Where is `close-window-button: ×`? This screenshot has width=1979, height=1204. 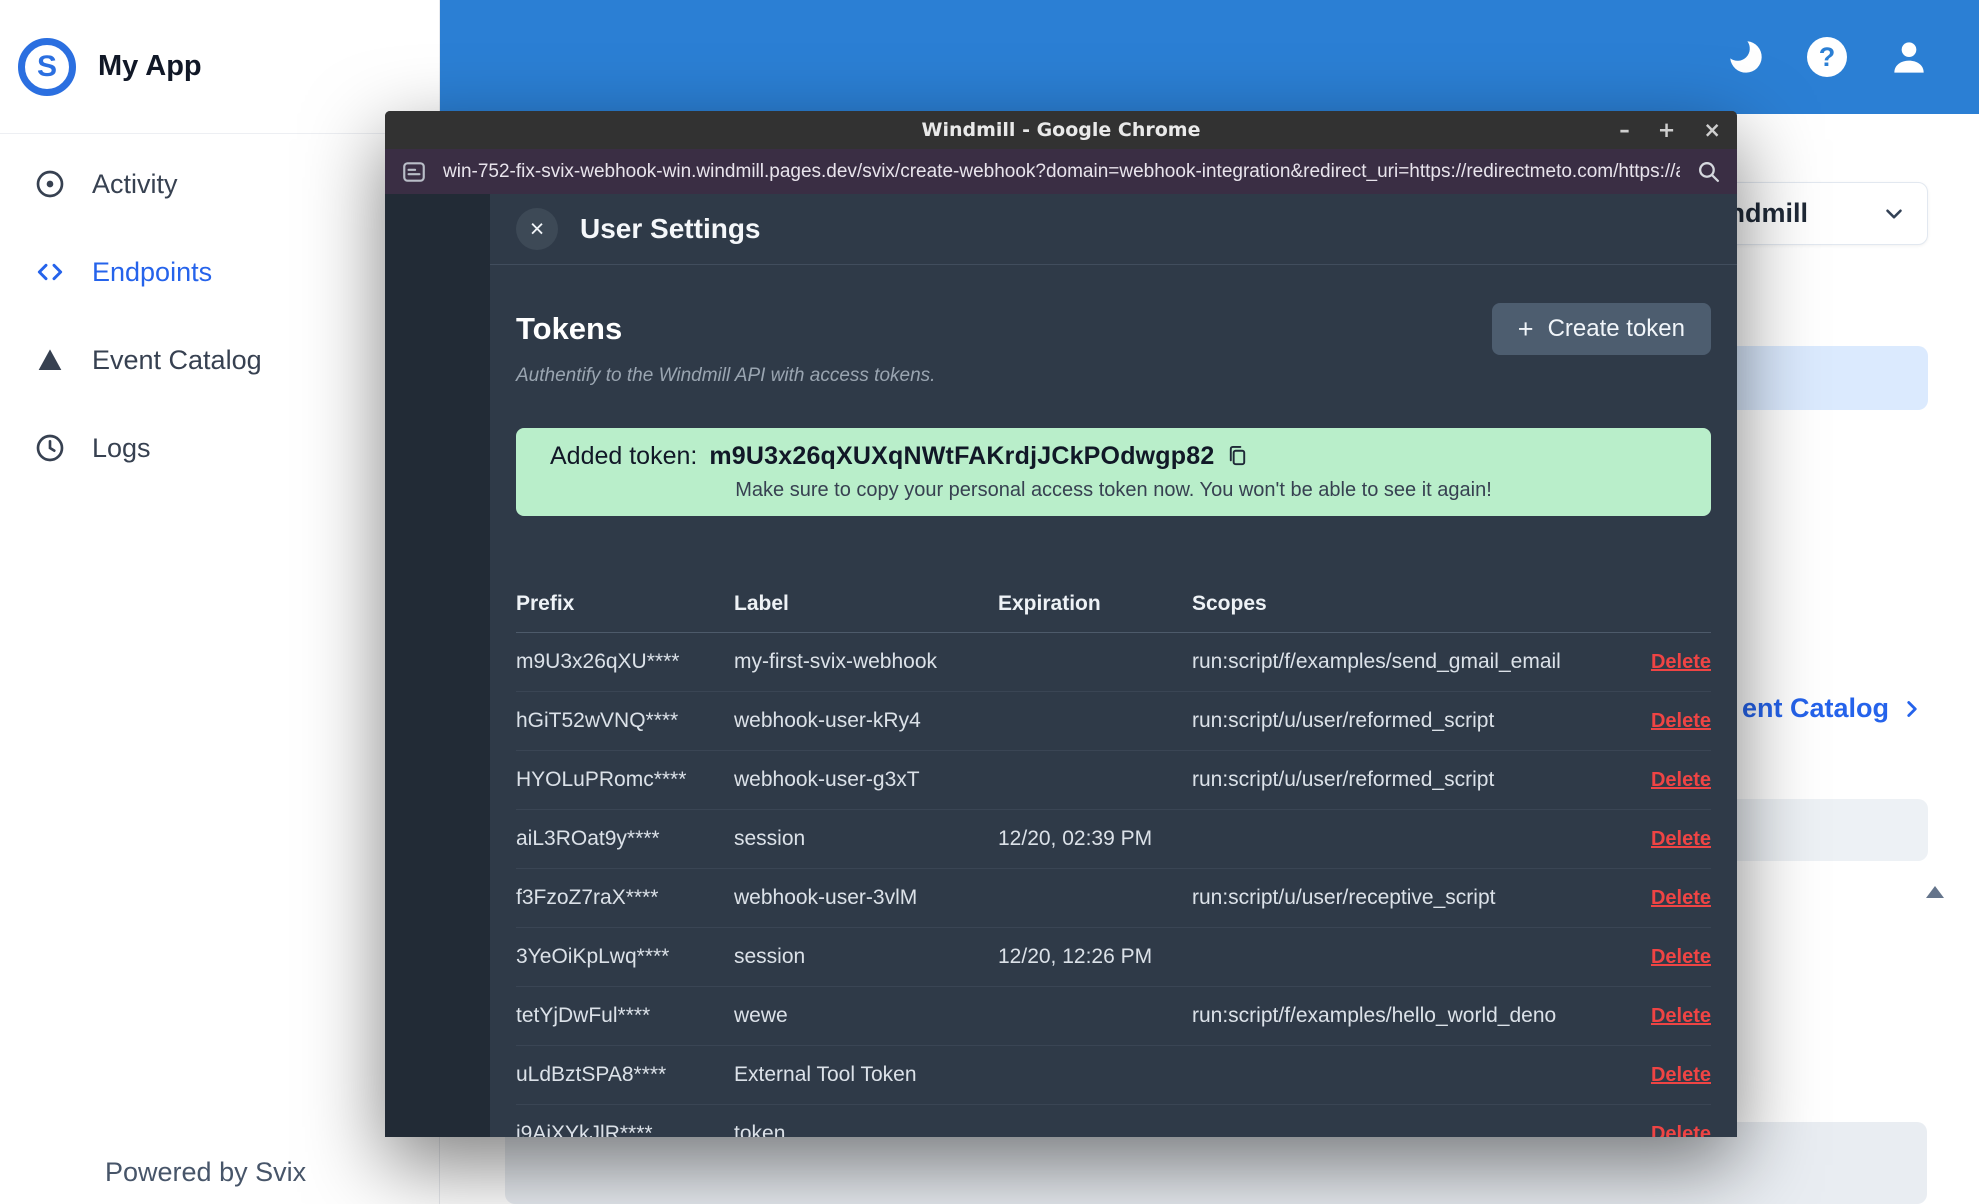 close-window-button: × is located at coordinates (1712, 130).